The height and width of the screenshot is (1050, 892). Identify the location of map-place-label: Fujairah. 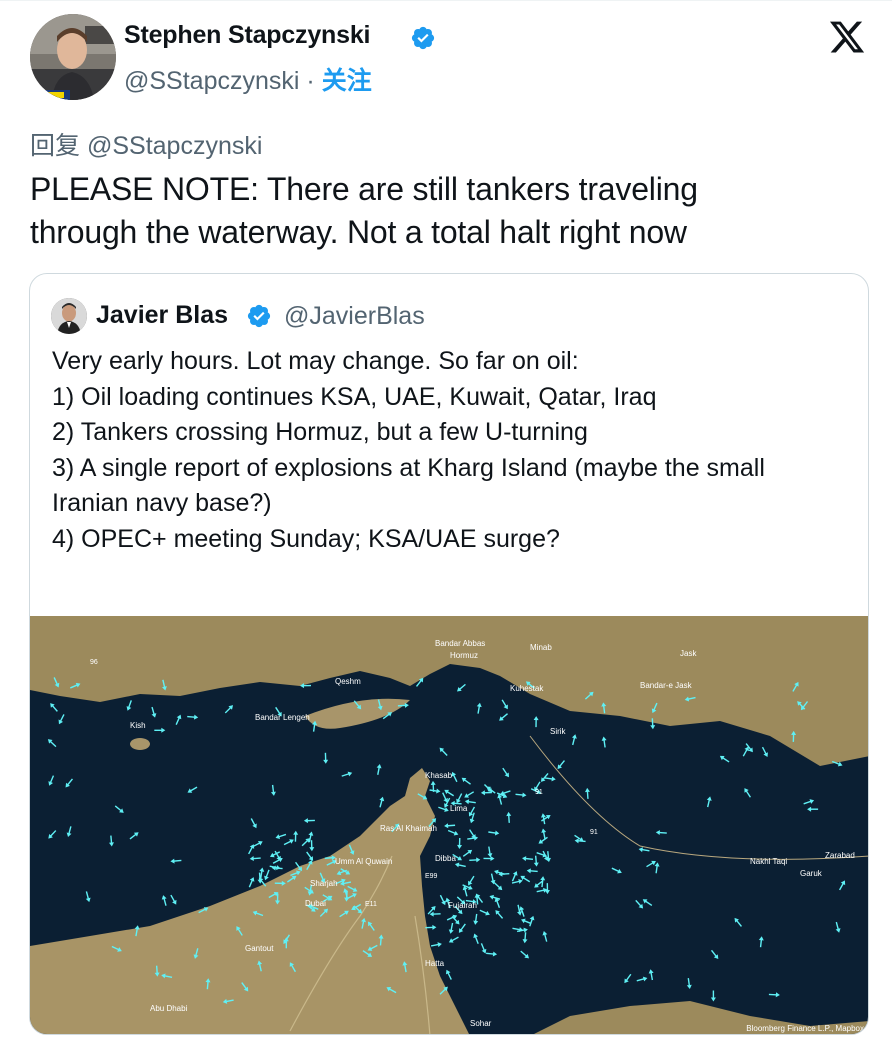
(462, 905).